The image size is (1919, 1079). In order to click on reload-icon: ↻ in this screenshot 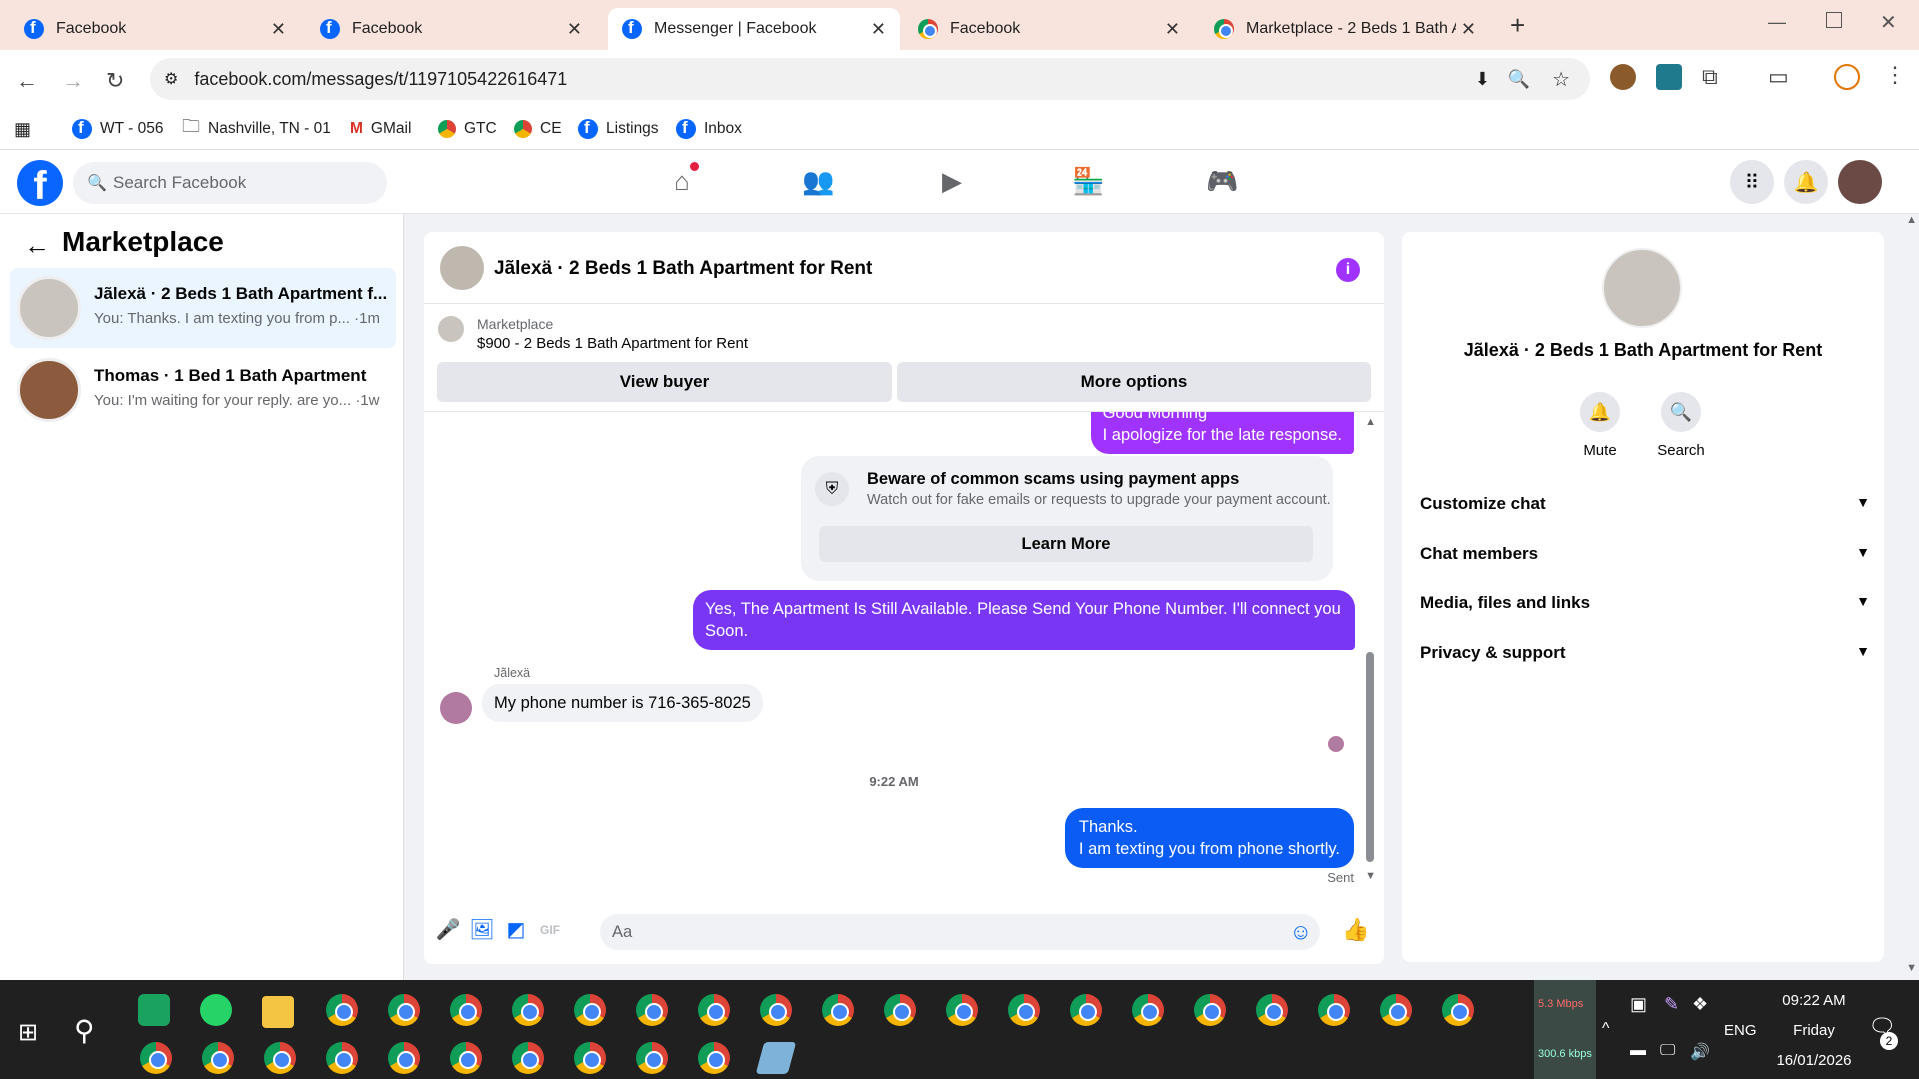, I will do `click(115, 81)`.